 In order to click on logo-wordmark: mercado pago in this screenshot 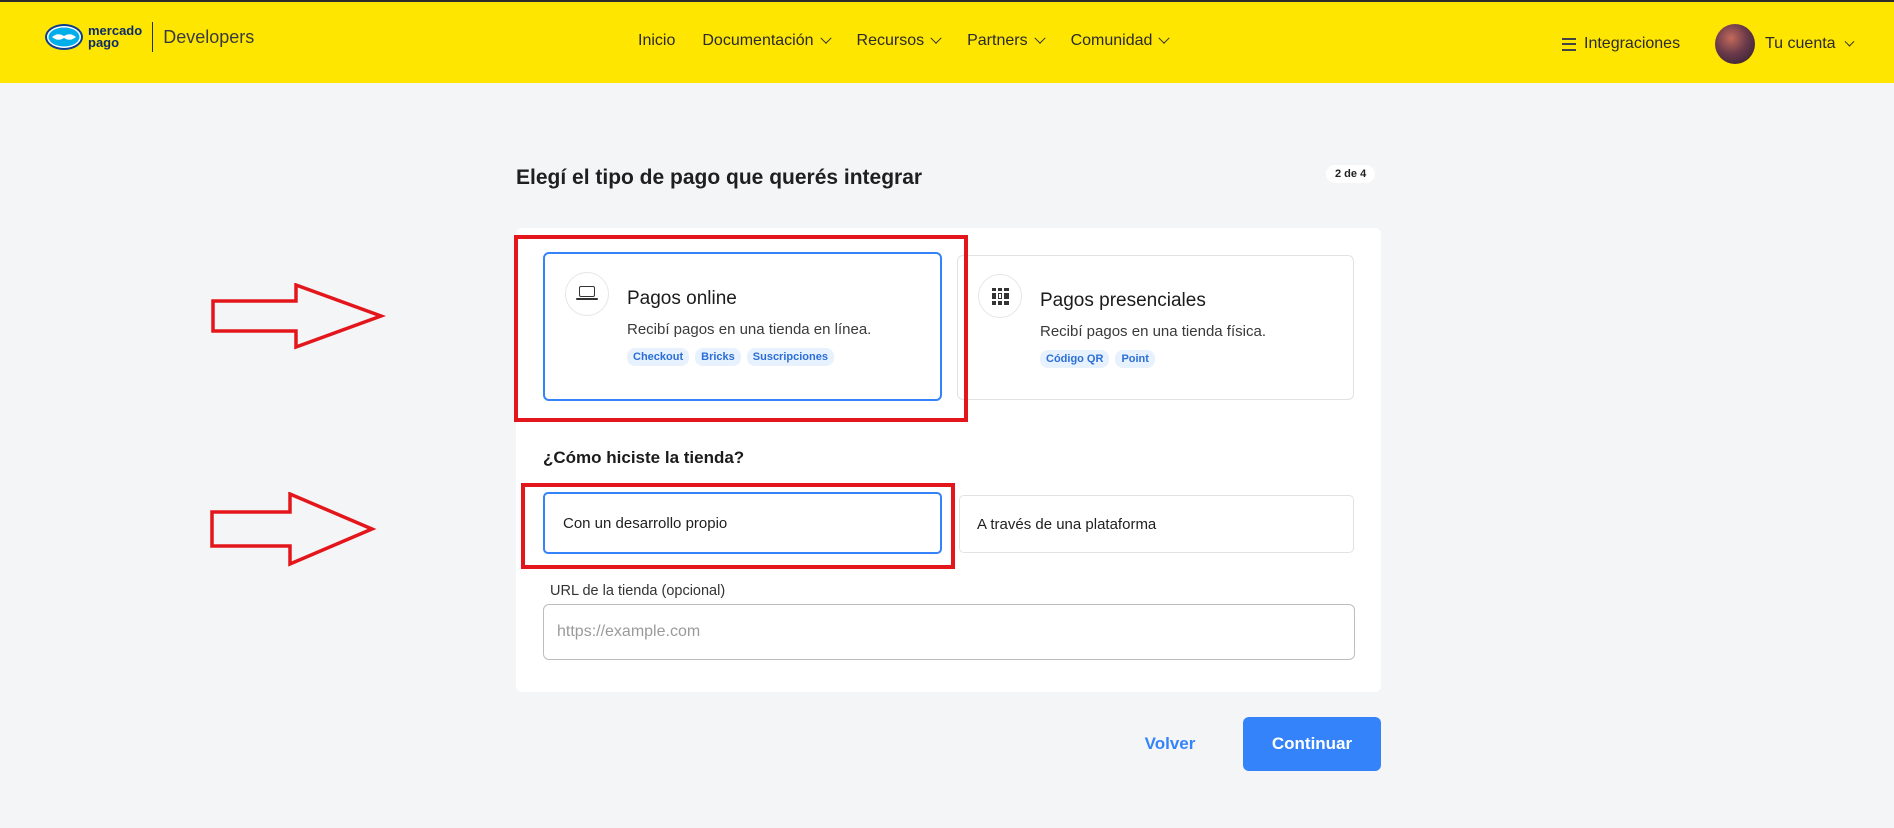, I will do `click(115, 37)`.